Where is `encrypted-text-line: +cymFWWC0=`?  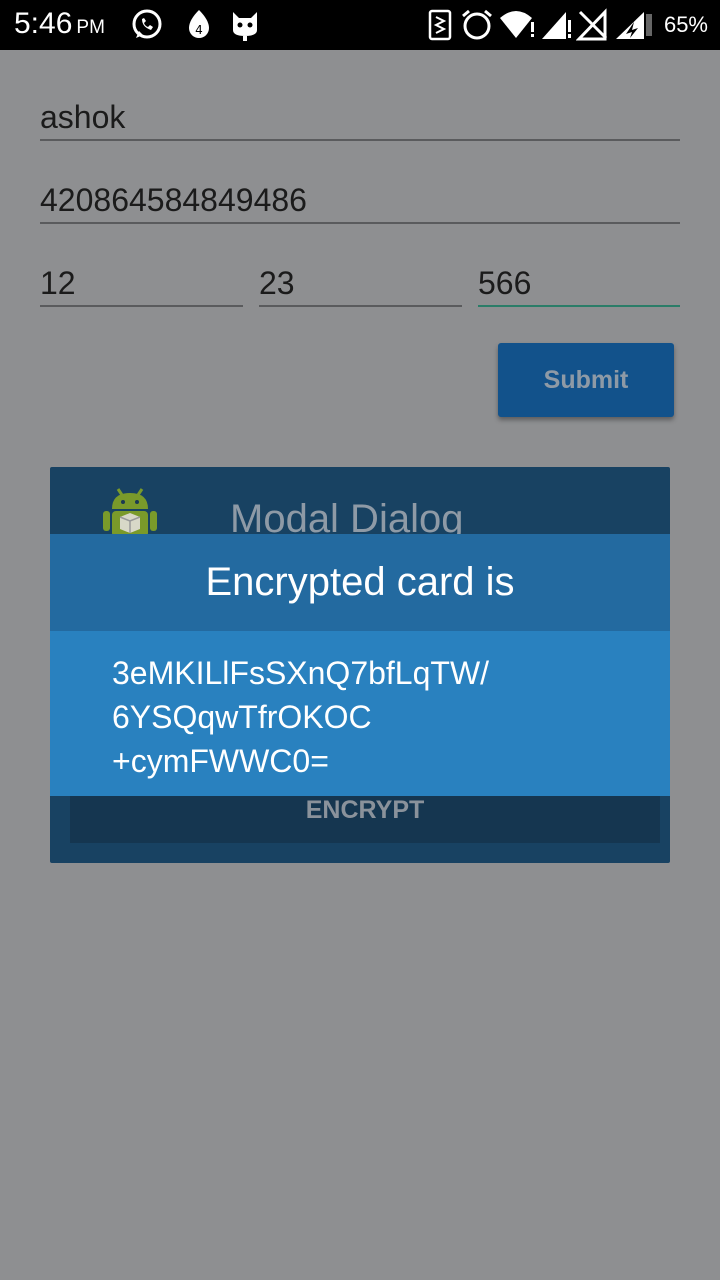
encrypted-text-line: +cymFWWC0= is located at coordinates (220, 761).